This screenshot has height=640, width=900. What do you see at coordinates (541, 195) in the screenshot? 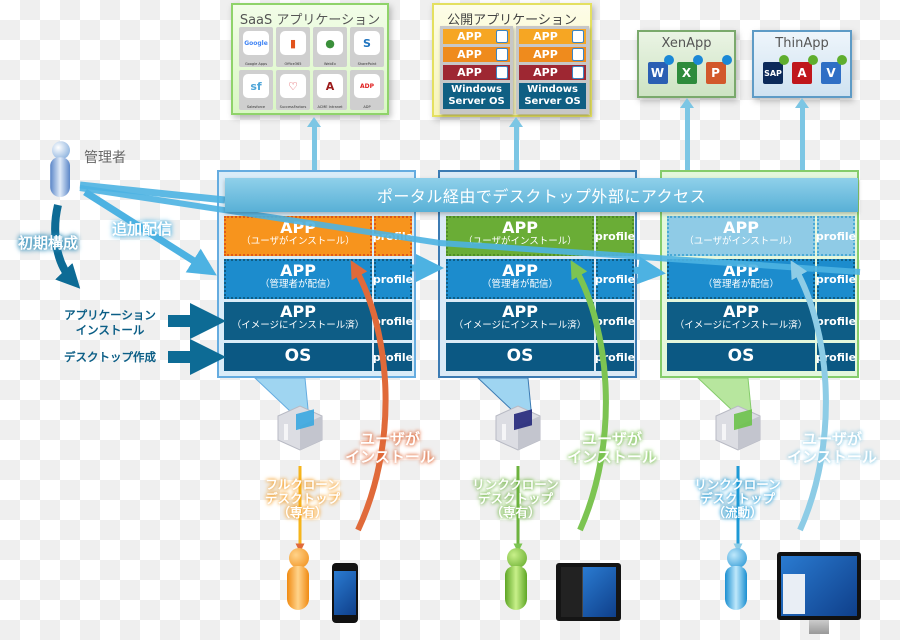
I see `portal-access-bar: ポータル経由でデスクトップ外部にアクセス` at bounding box center [541, 195].